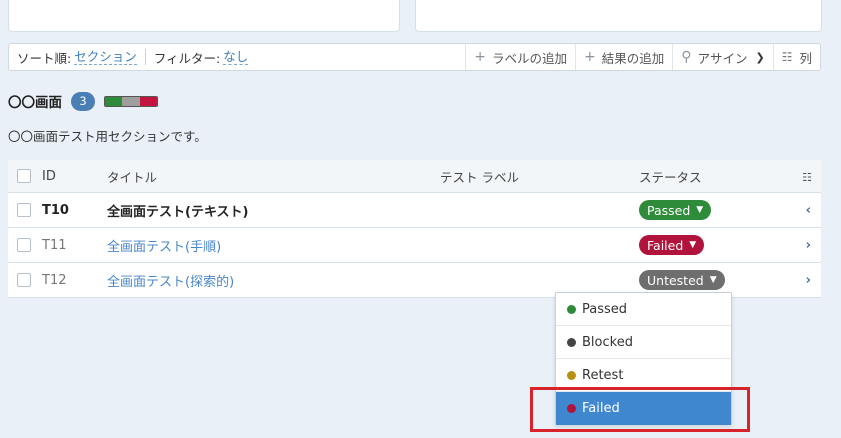  Describe the element at coordinates (44, 58) in the screenshot. I see `sort-label: ソート順:` at that location.